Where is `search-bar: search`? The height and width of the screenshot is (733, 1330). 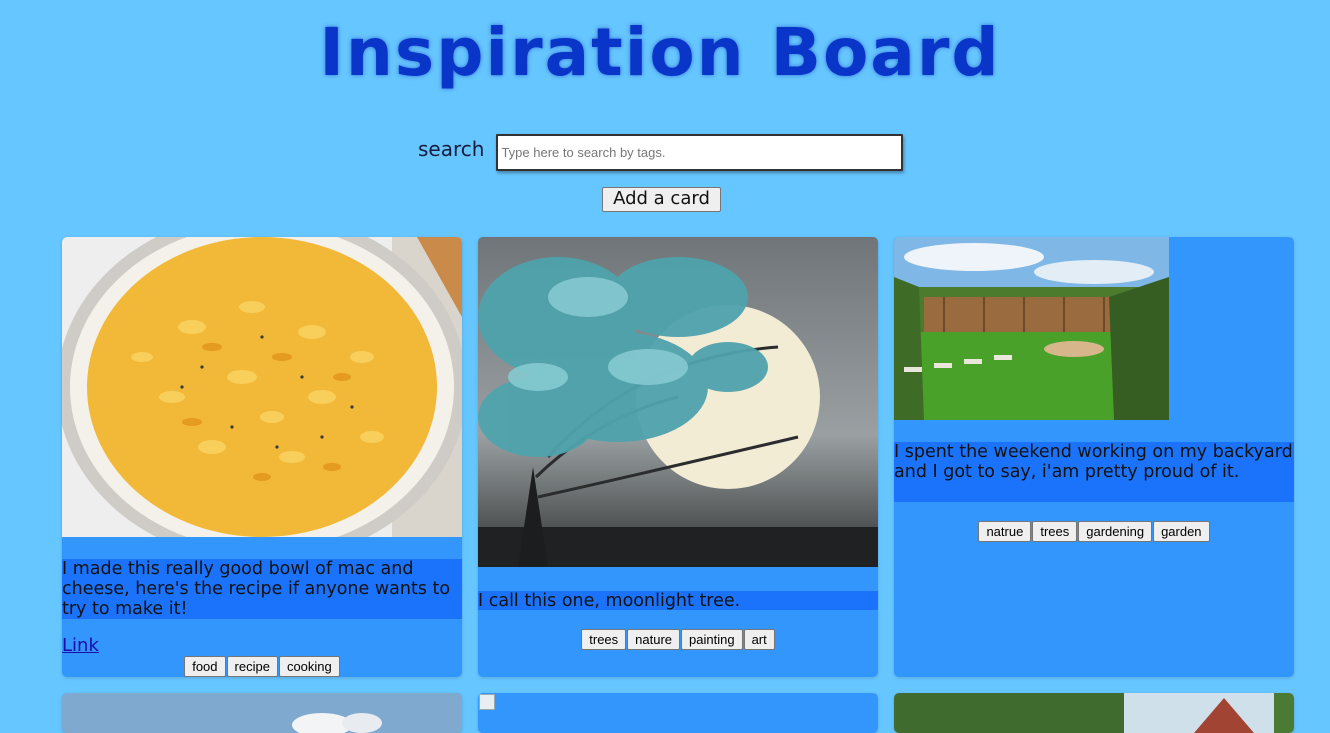 search-bar: search is located at coordinates (661, 152).